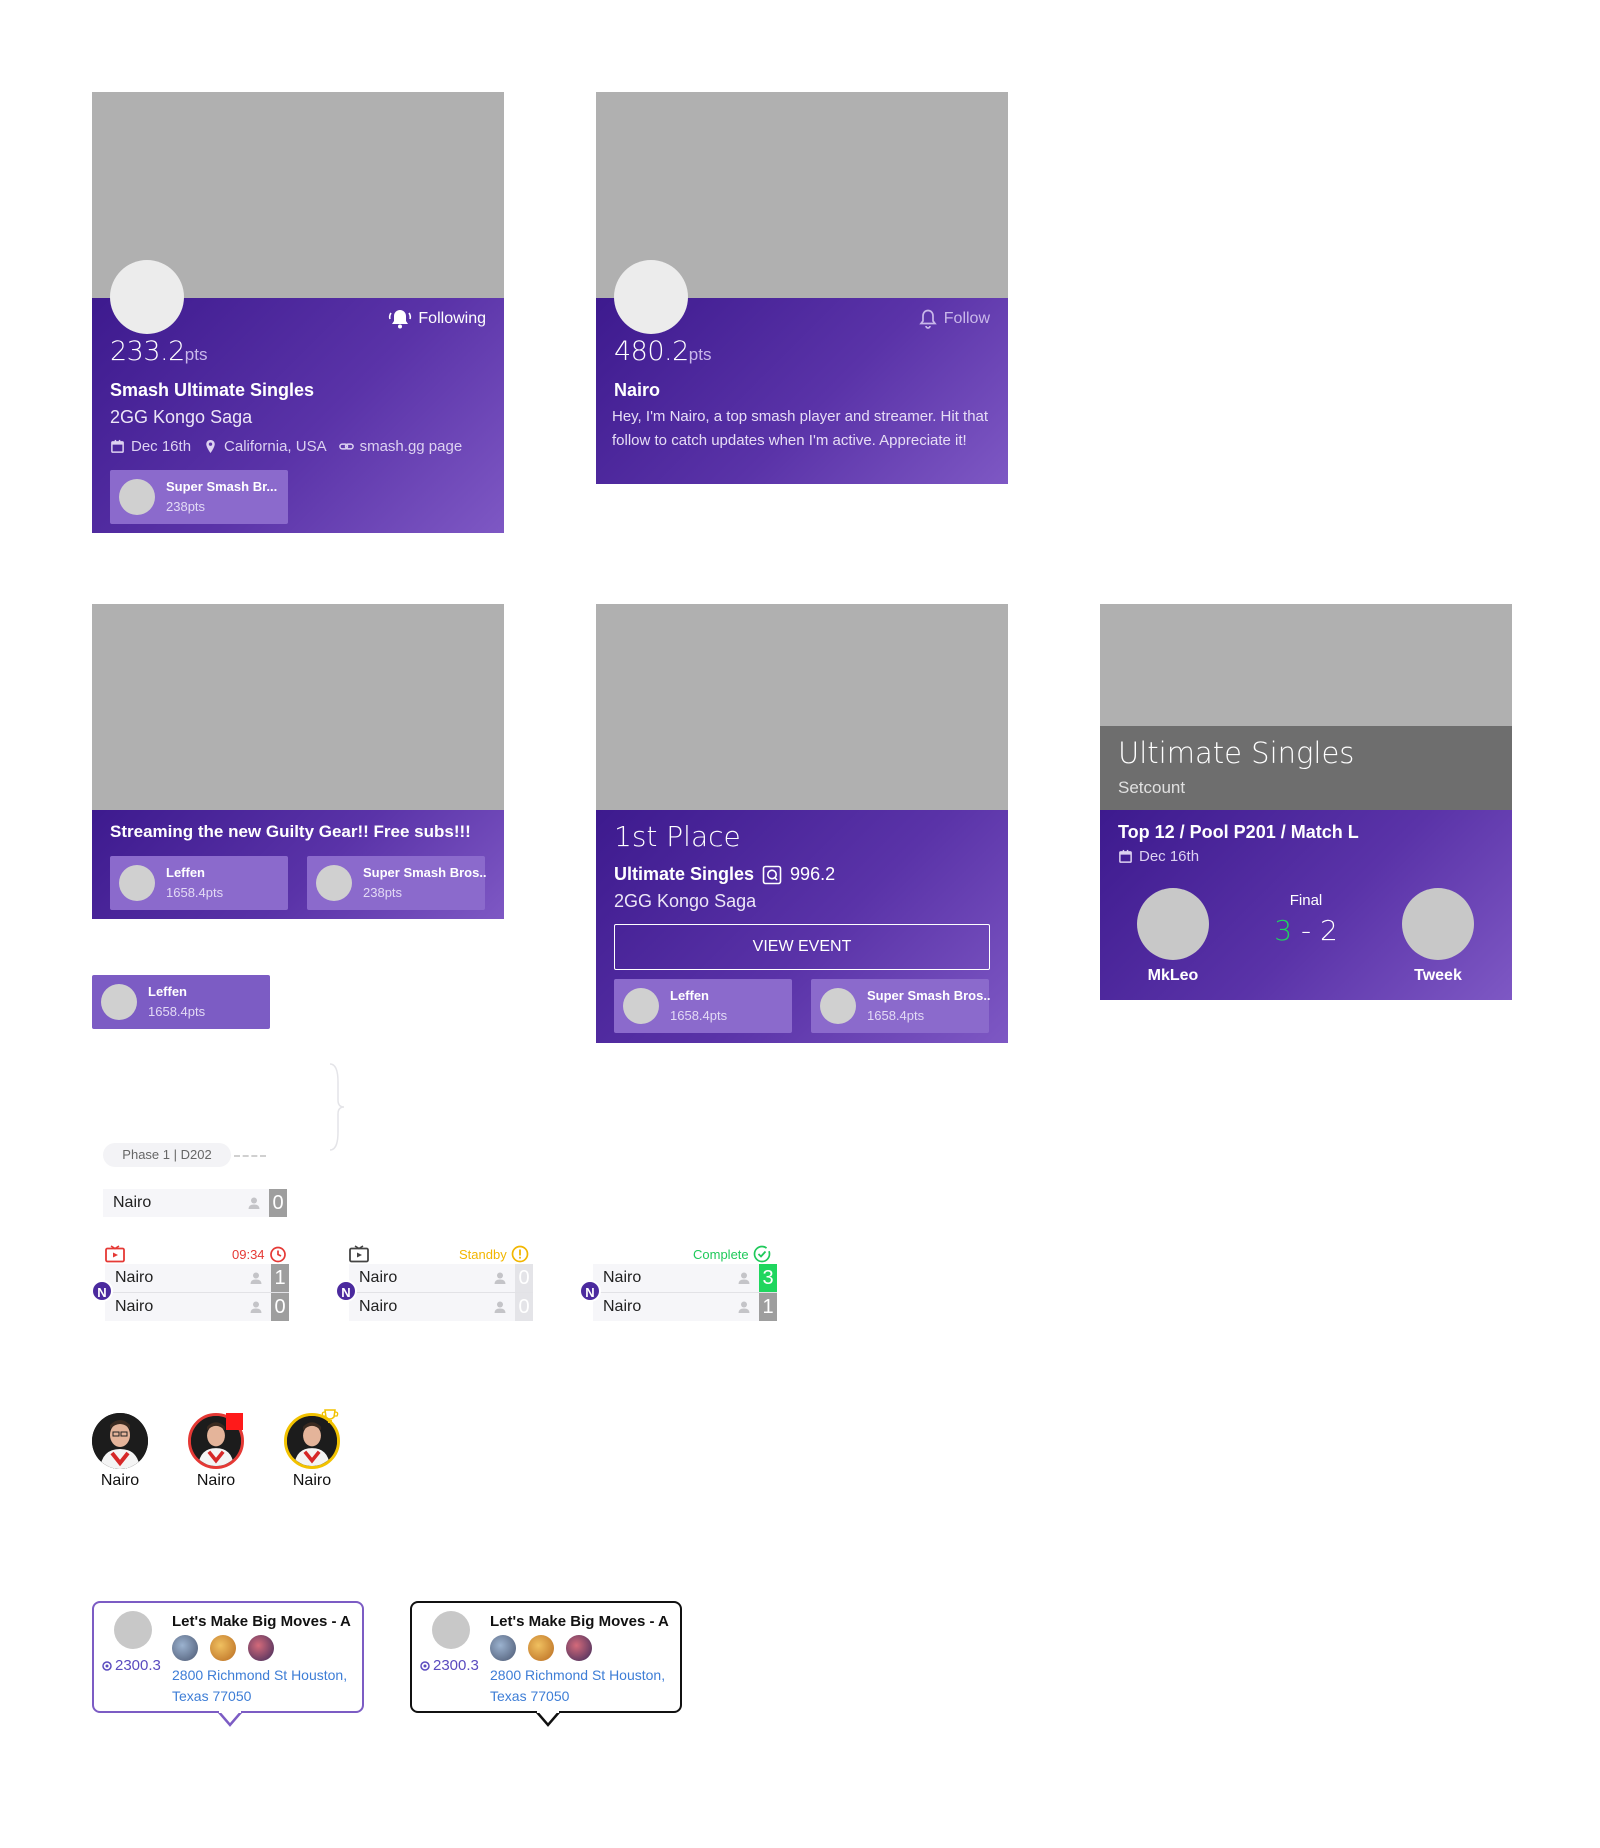 The height and width of the screenshot is (1848, 1600). I want to click on chip-points: 238pts, so click(383, 892).